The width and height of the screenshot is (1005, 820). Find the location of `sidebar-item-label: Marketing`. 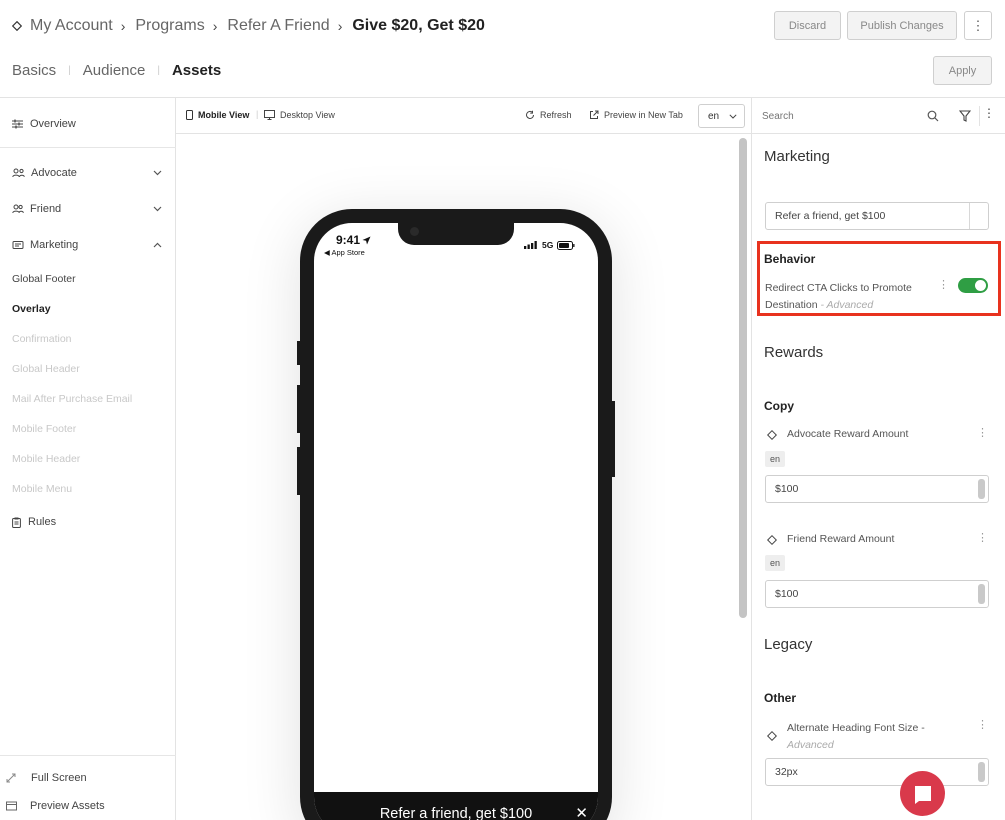

sidebar-item-label: Marketing is located at coordinates (54, 245).